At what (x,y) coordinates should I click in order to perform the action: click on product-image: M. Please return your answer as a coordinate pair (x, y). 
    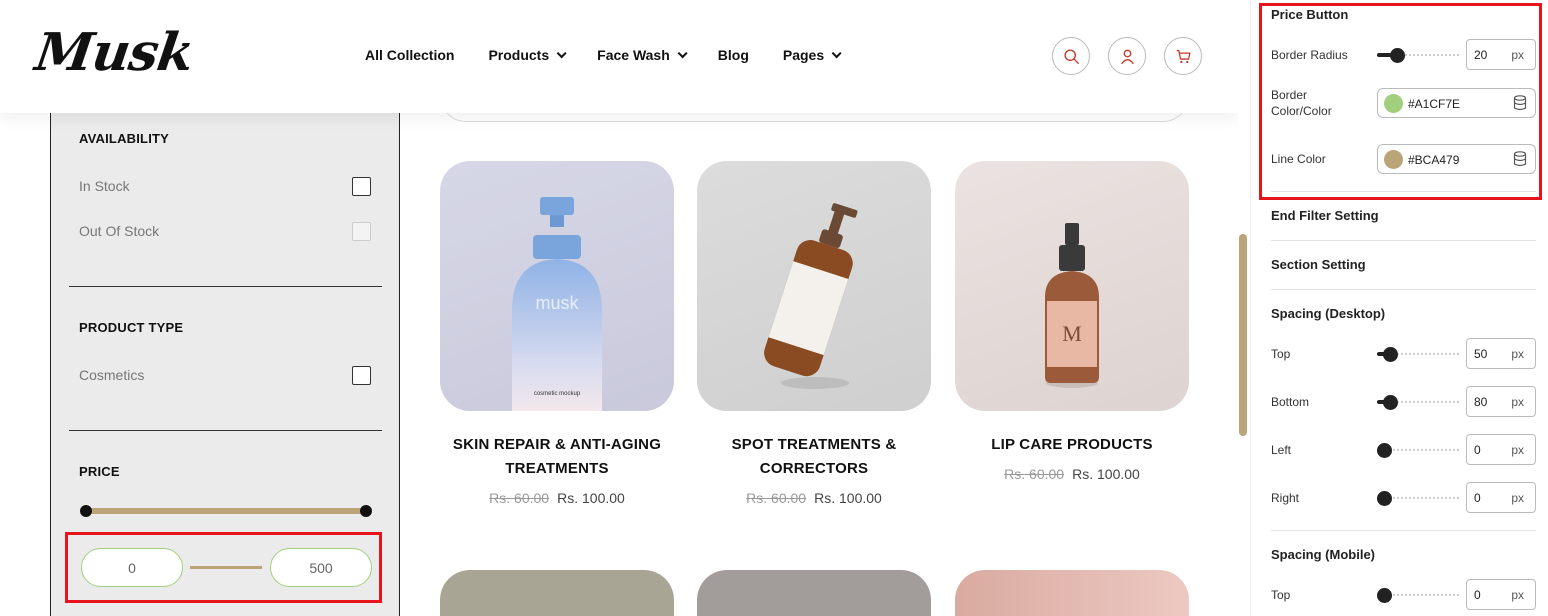
    Looking at the image, I should click on (1072, 286).